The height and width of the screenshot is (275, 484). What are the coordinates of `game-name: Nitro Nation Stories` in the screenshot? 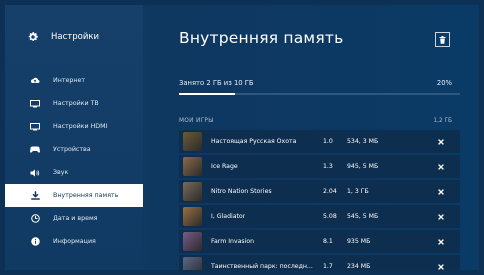 It's located at (241, 191).